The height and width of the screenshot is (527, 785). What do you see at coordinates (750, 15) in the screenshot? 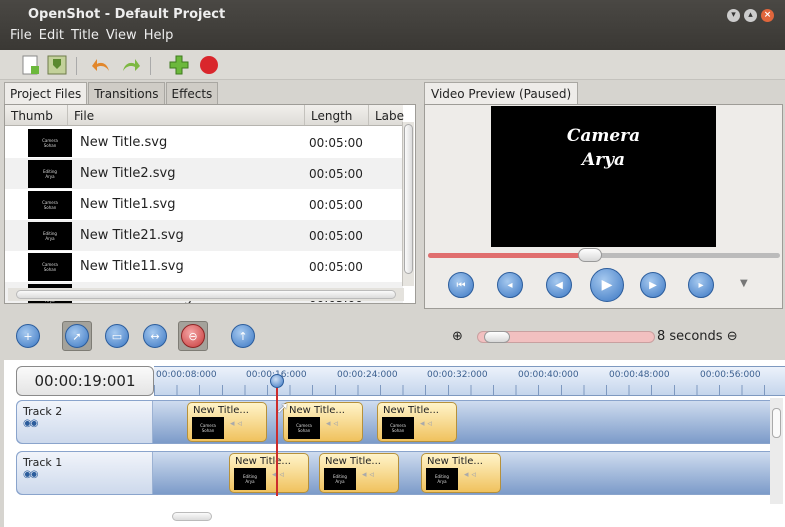
I see `maximize-icon: ▴` at bounding box center [750, 15].